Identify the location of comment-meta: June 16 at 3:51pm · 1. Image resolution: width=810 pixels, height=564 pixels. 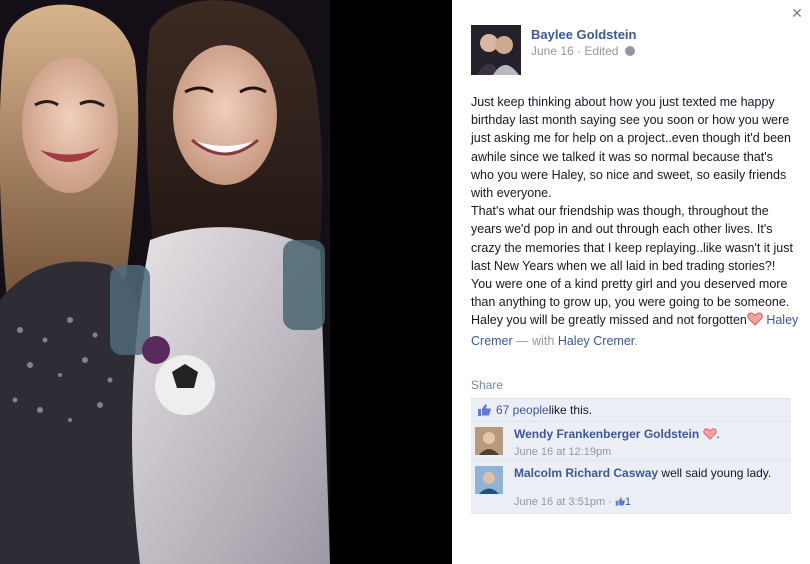
(572, 502).